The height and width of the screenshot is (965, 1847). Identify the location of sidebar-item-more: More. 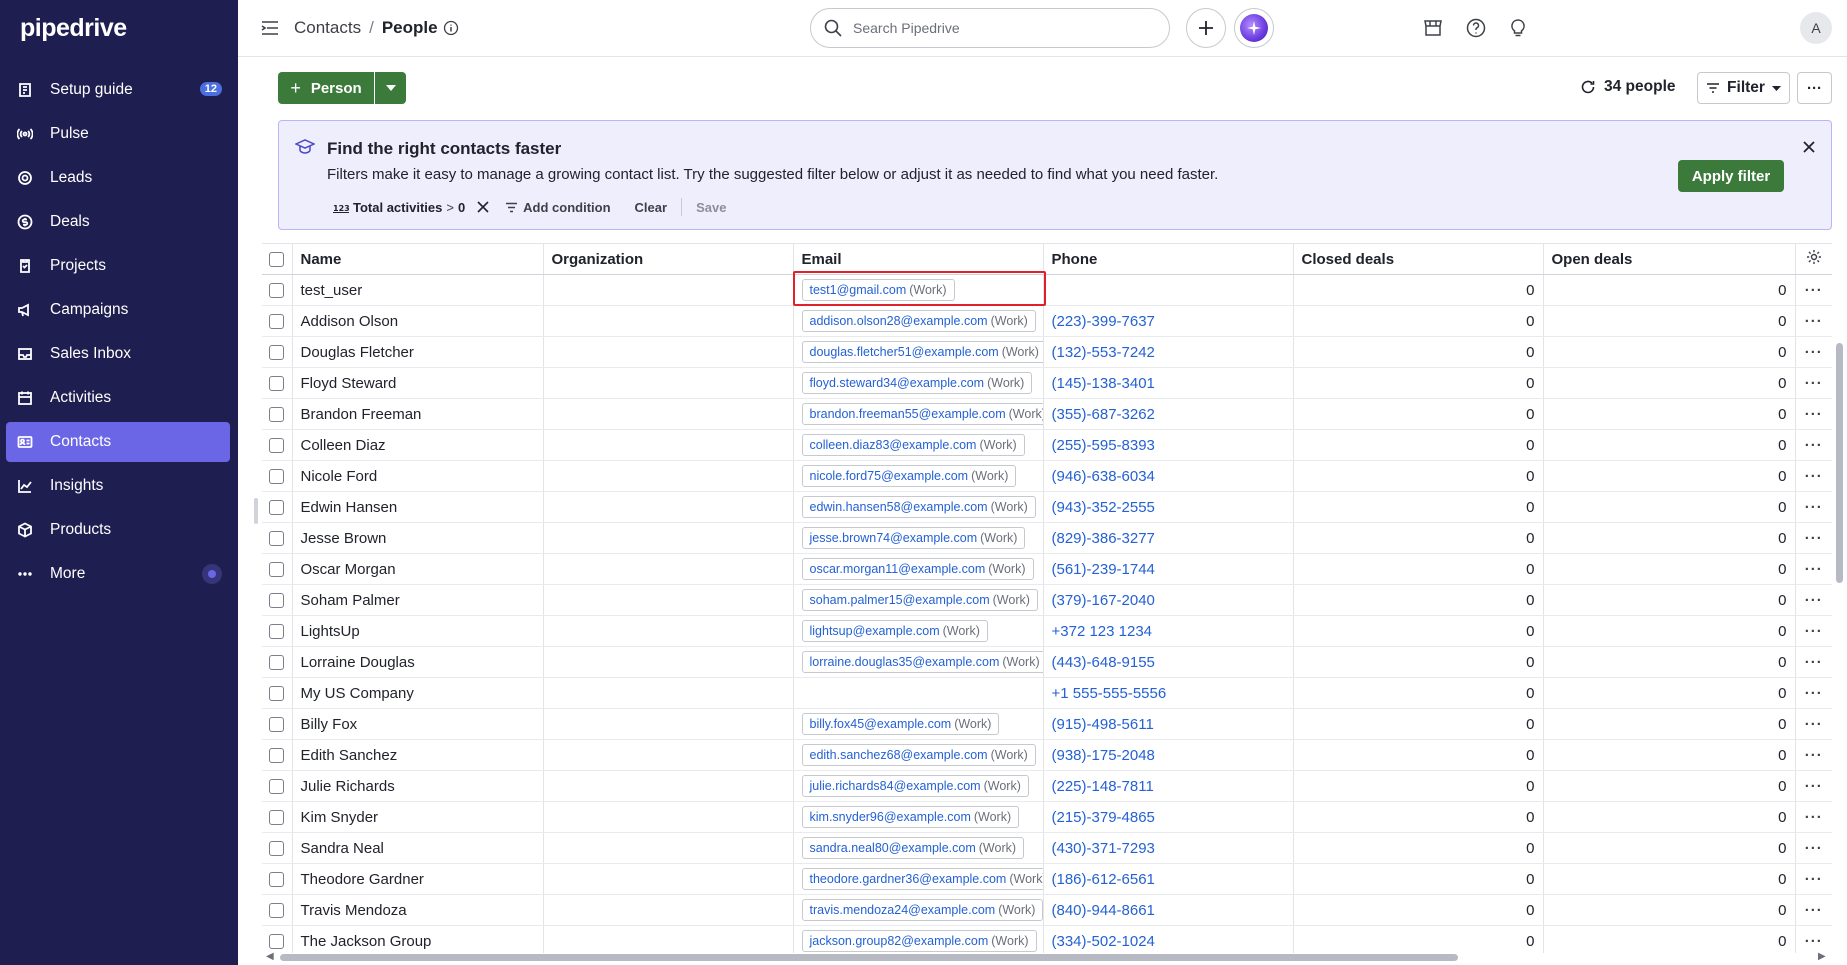
(118, 574).